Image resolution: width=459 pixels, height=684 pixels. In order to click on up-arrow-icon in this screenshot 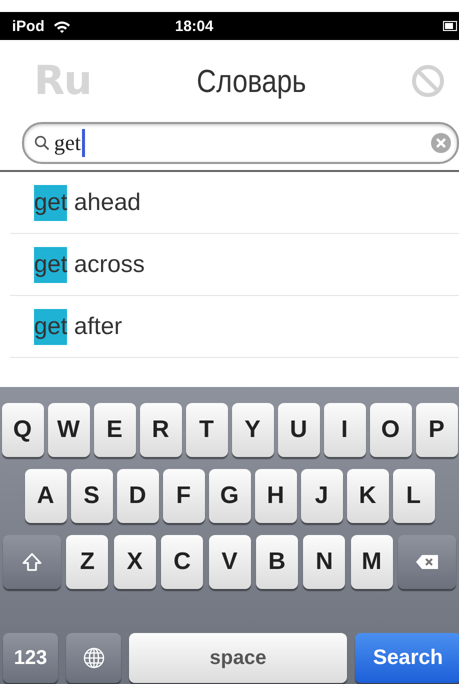, I will do `click(32, 562)`.